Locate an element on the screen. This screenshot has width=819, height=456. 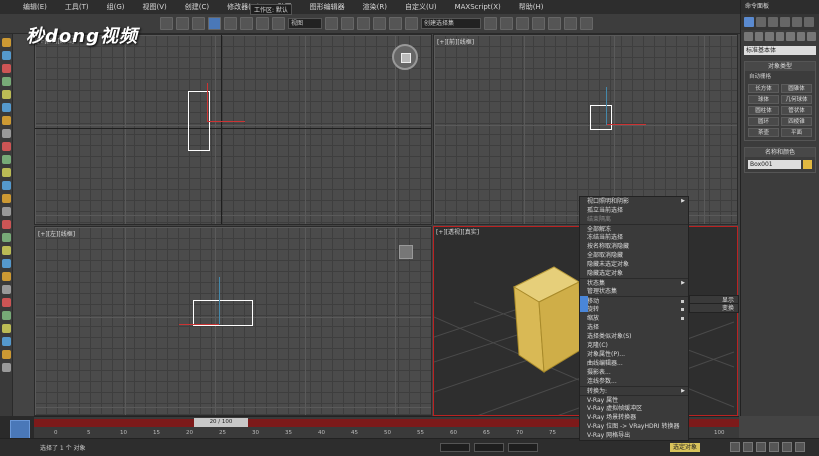
menu-maxscript: MAXScript(X) is located at coordinates (478, 7).